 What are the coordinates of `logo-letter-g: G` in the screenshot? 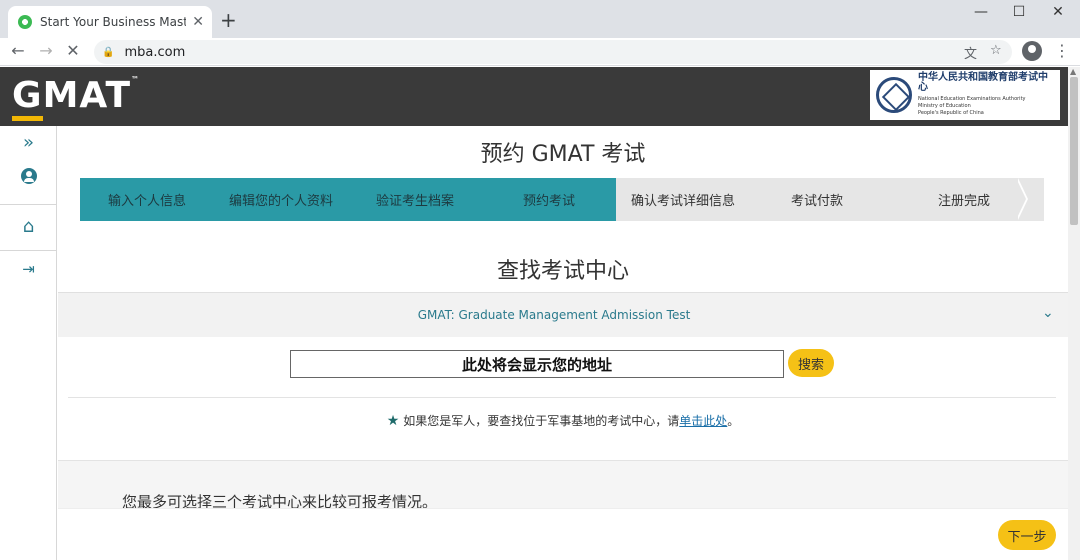 It's located at (27, 98).